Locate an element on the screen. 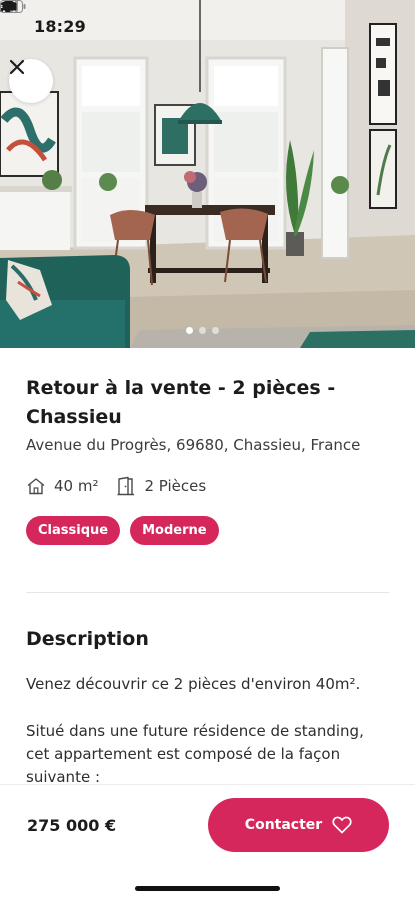 Image resolution: width=415 pixels, height=901 pixels. gallery-pagination is located at coordinates (202, 330).